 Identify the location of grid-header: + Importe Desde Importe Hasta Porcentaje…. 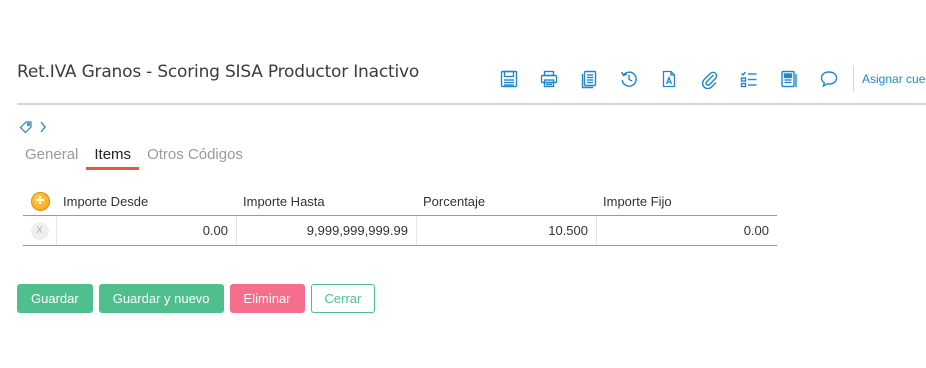
(400, 202).